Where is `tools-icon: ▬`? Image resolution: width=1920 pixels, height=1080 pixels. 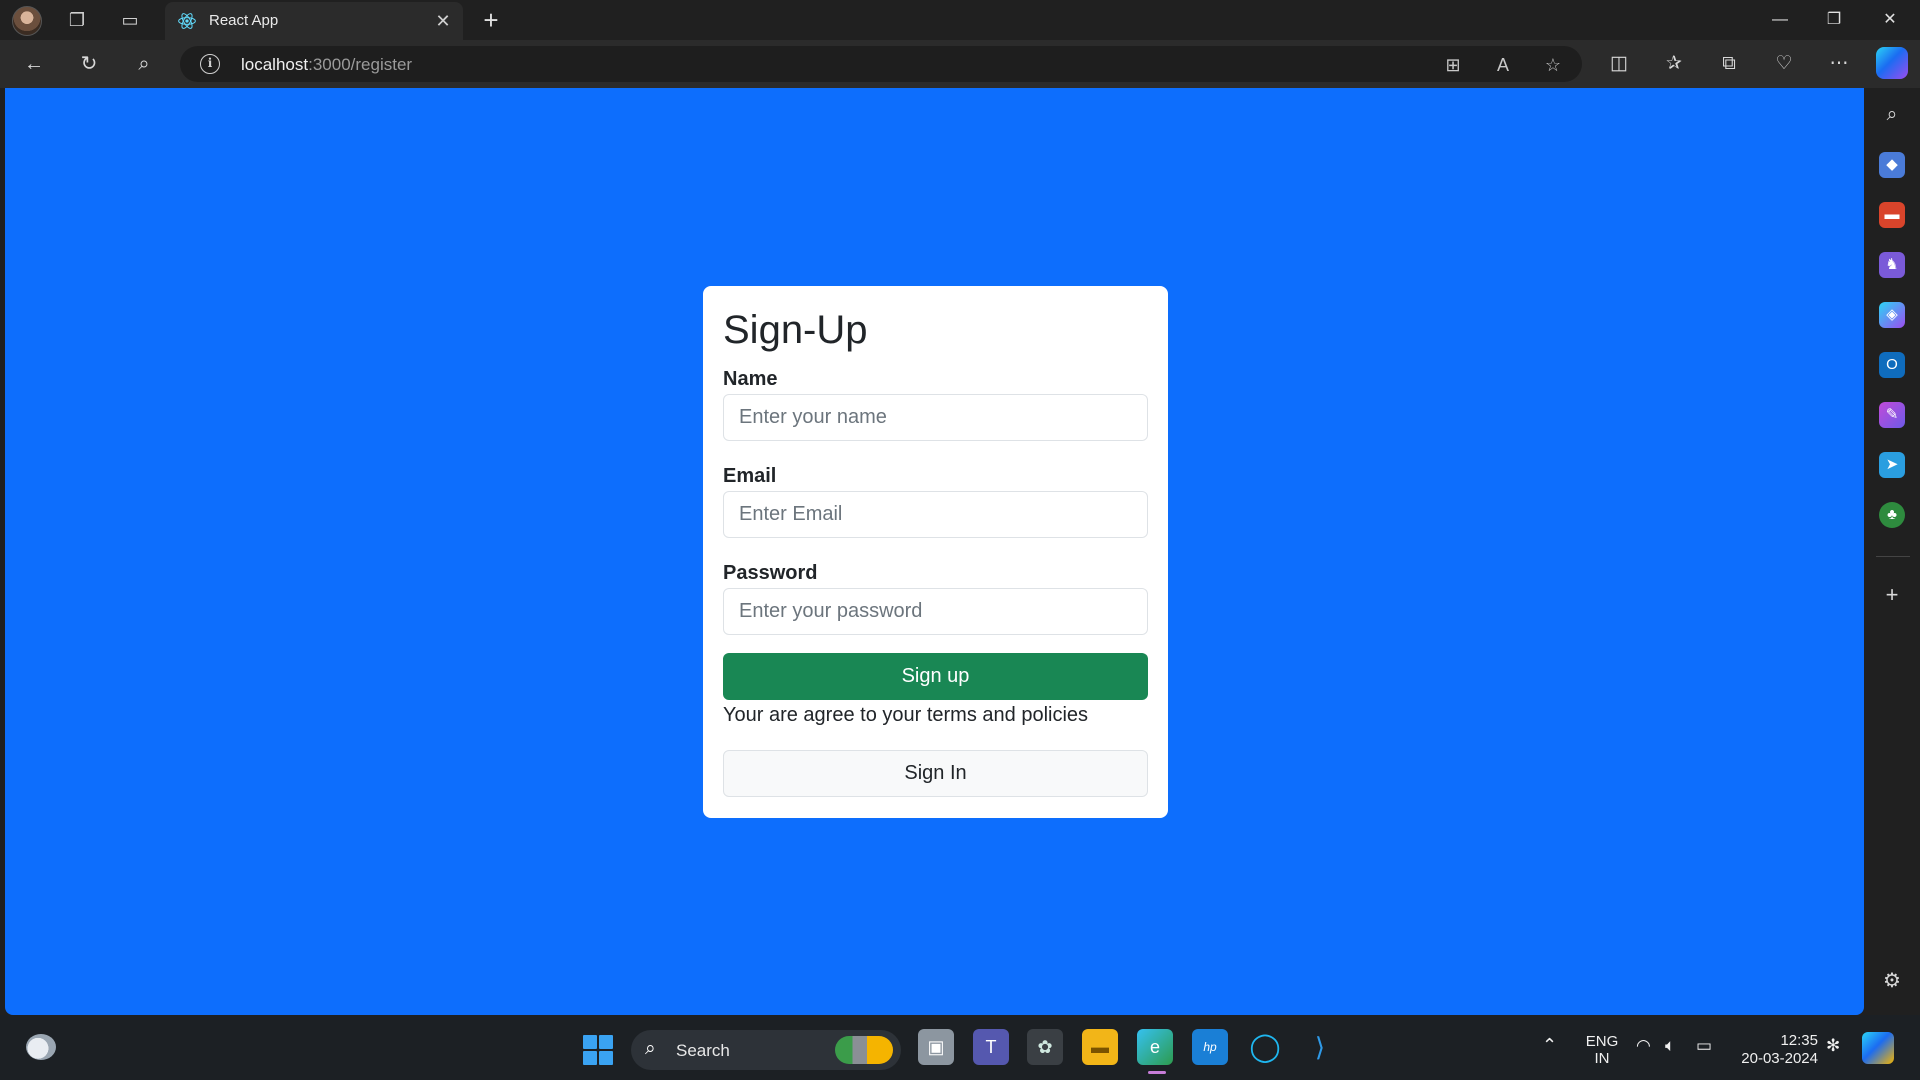
tools-icon: ▬ is located at coordinates (1892, 215).